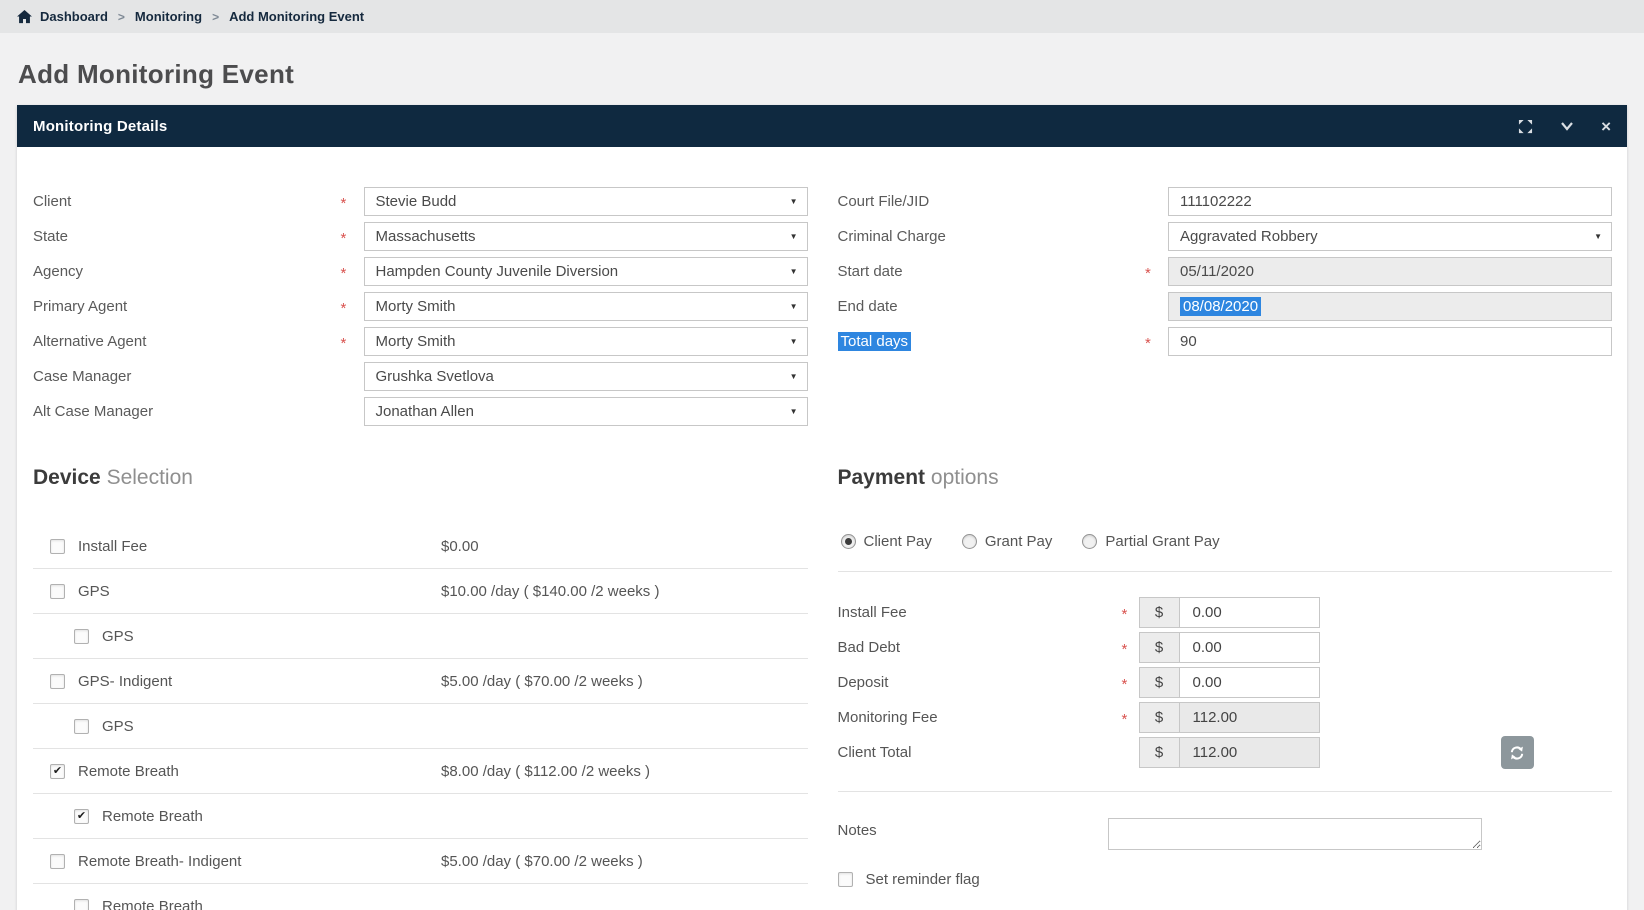 The height and width of the screenshot is (910, 1644). I want to click on device-price: $5.00 /day ( $70.00 /2 weeks ), so click(542, 861).